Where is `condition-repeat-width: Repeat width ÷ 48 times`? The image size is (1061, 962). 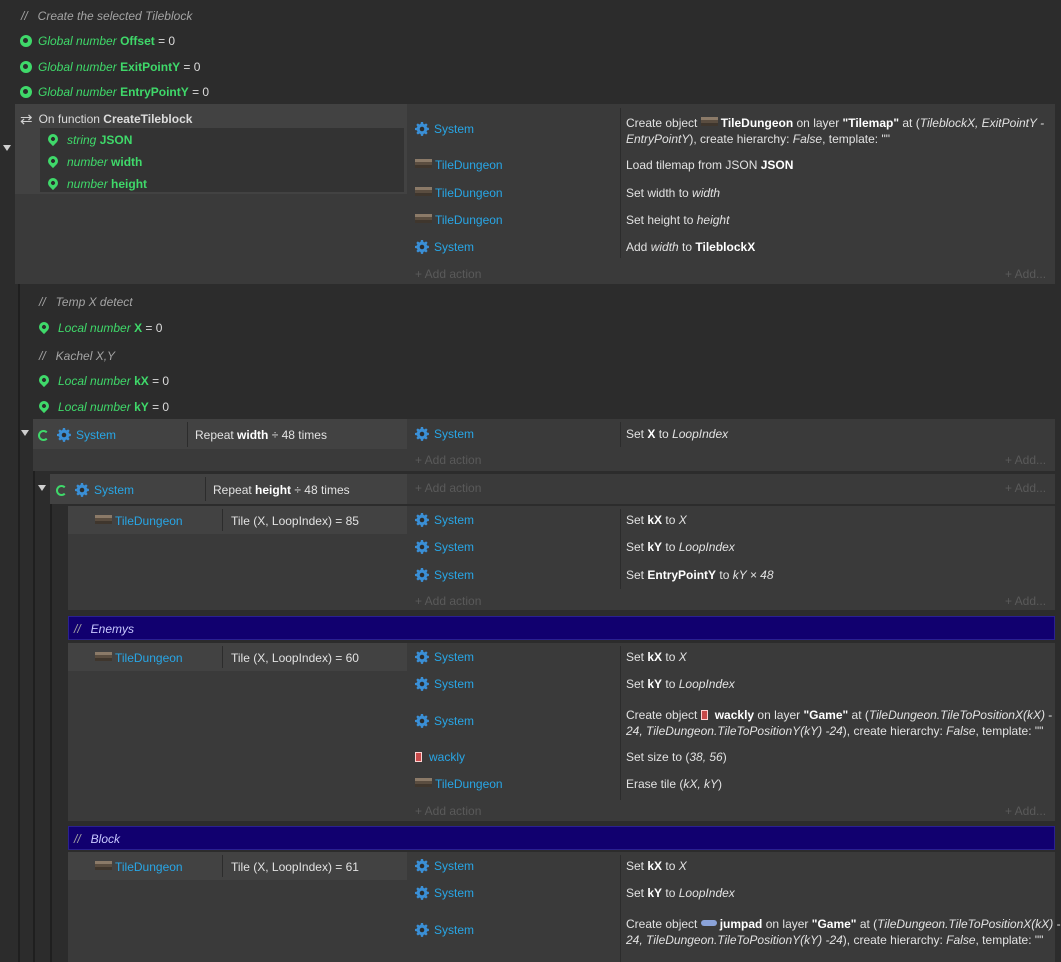
condition-repeat-width: Repeat width ÷ 48 times is located at coordinates (261, 435).